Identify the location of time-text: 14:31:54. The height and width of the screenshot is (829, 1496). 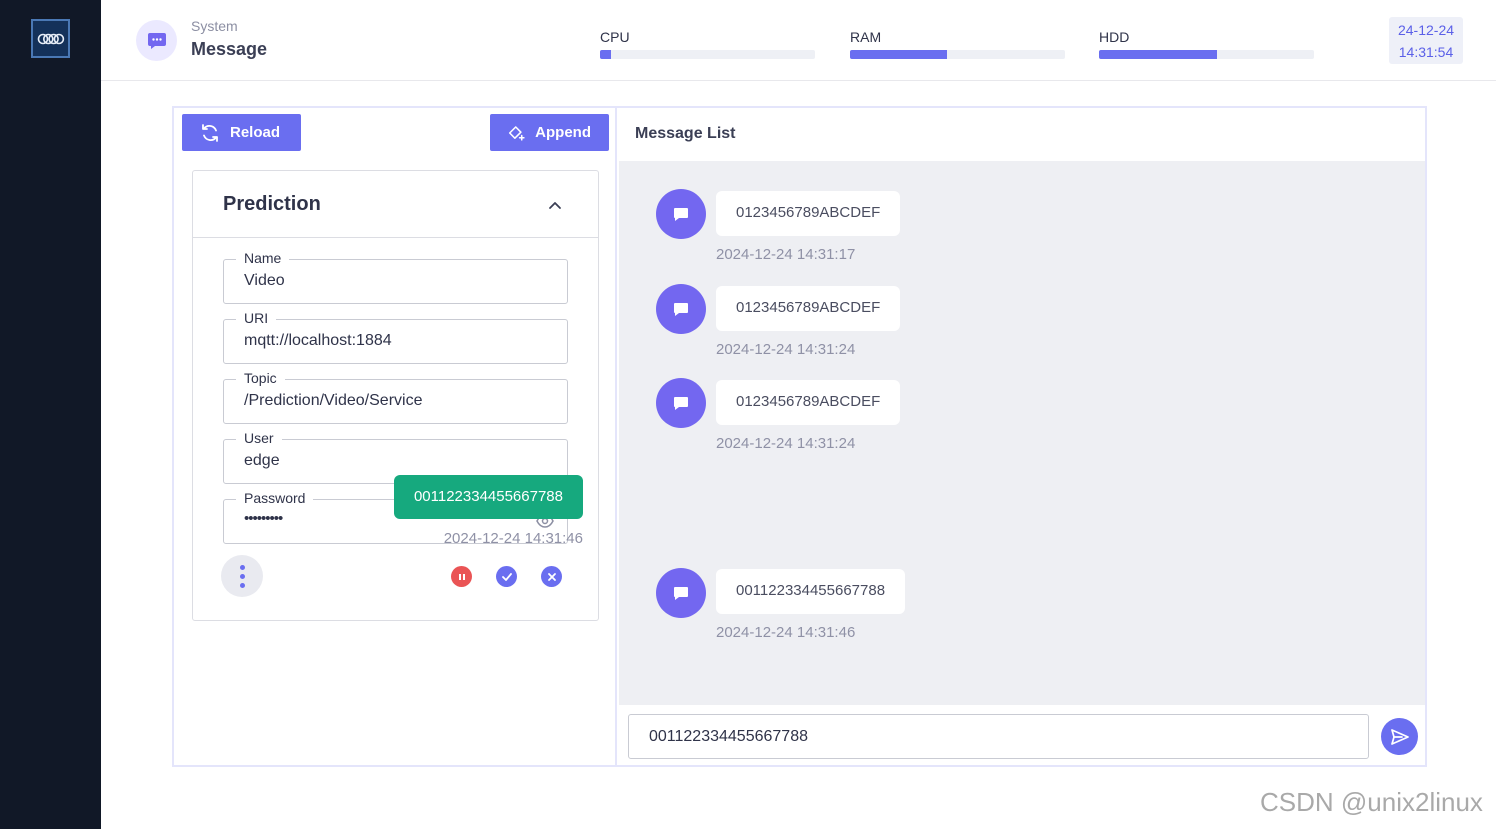
(1426, 52).